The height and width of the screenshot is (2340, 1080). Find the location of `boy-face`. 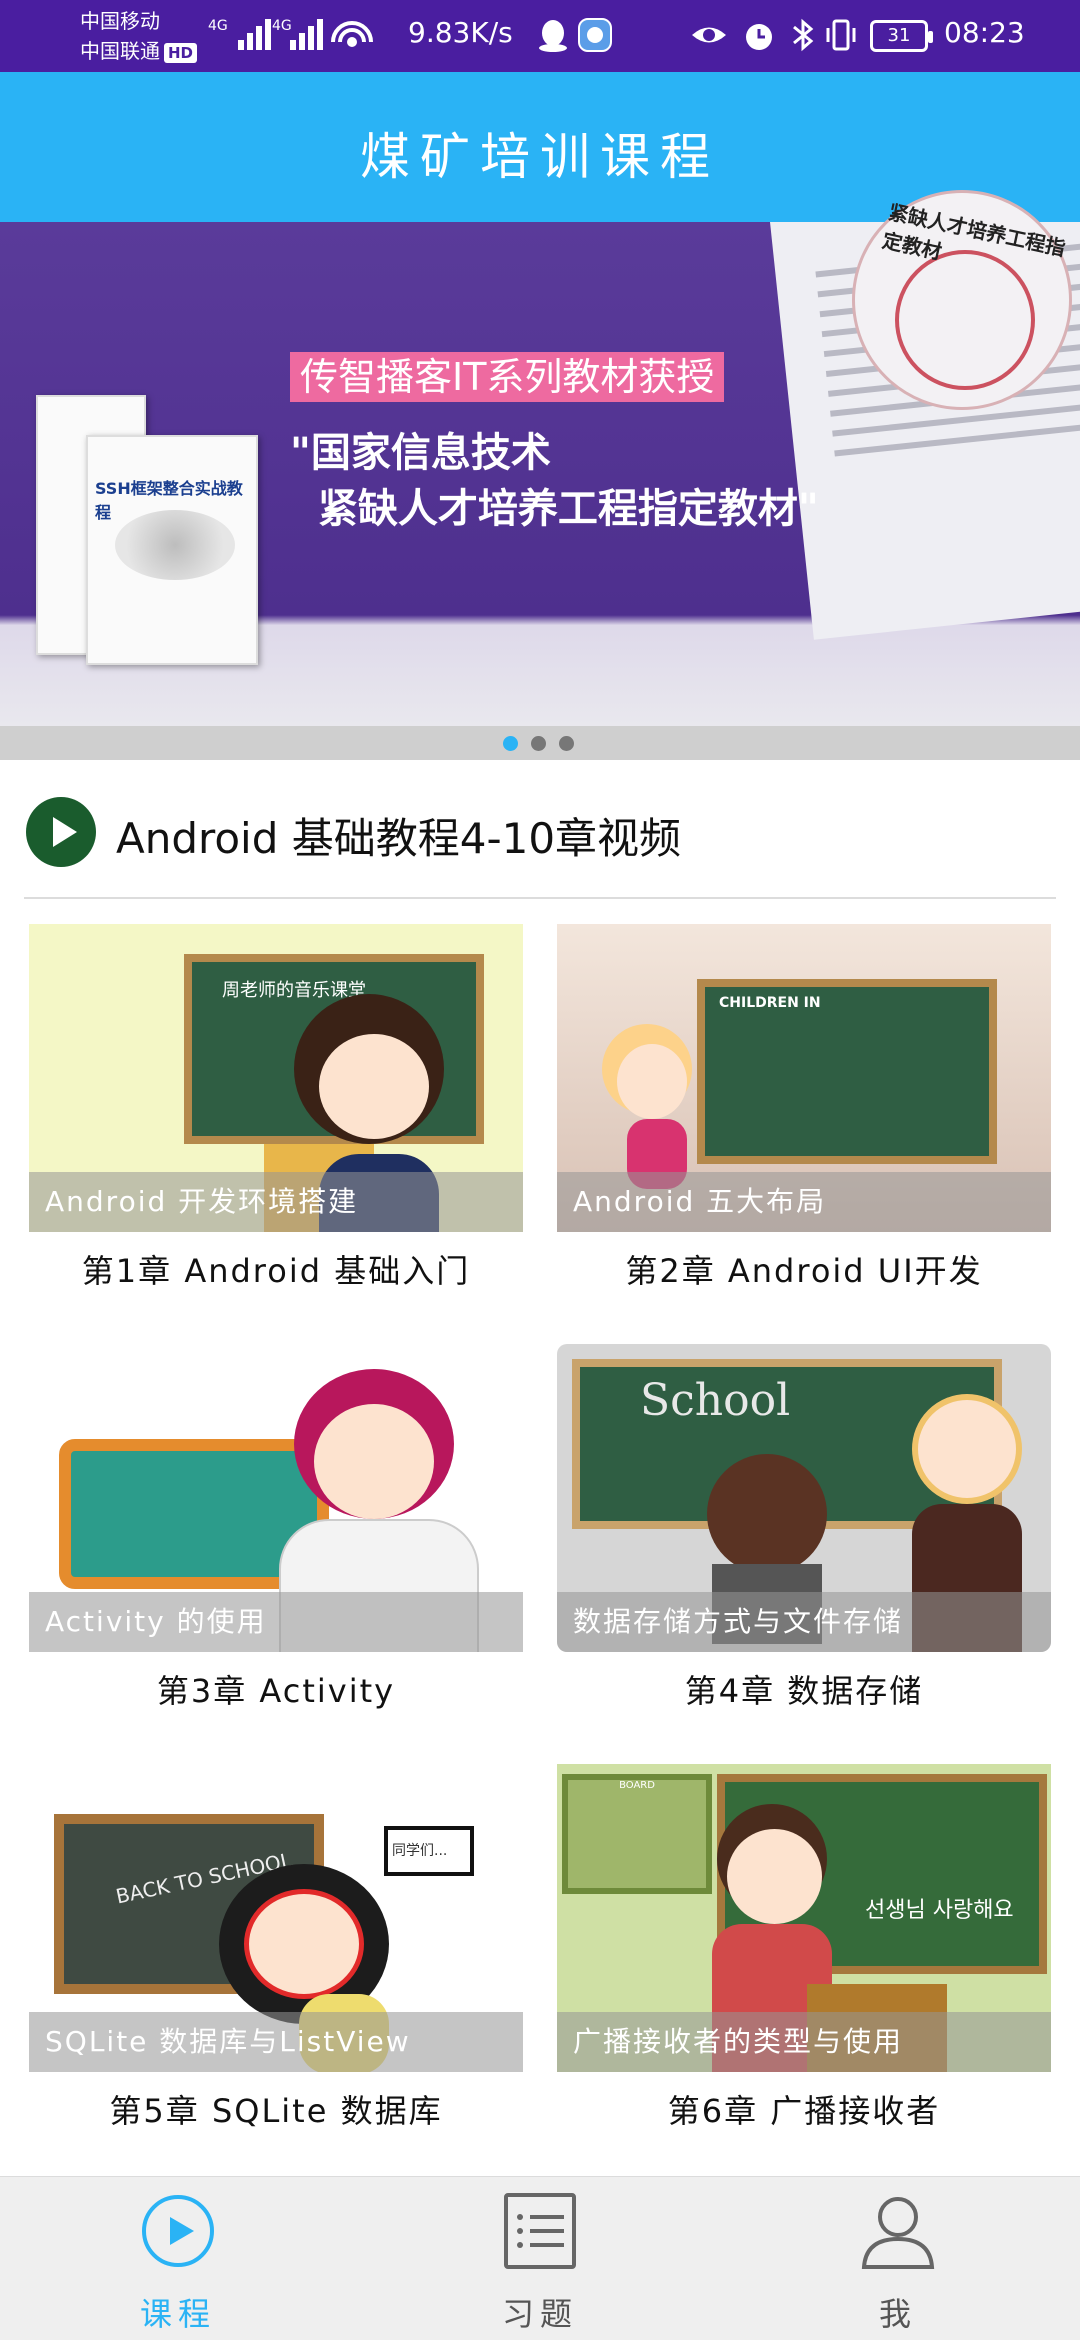

boy-face is located at coordinates (652, 1081).